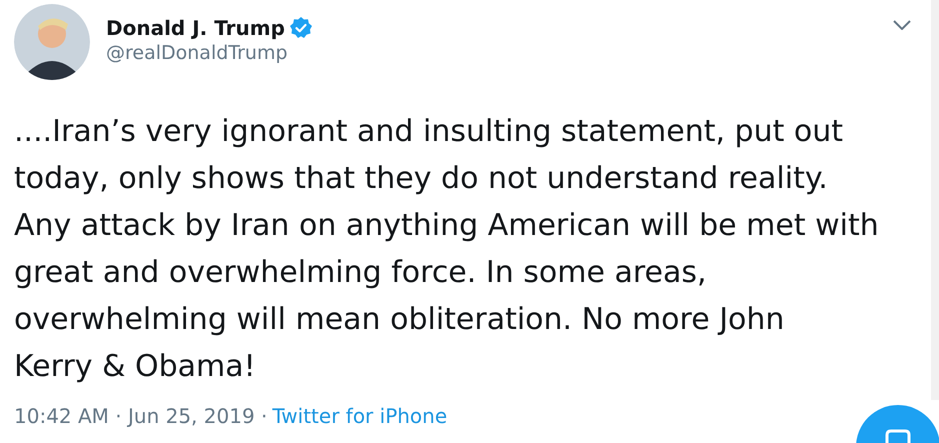 This screenshot has width=939, height=443. What do you see at coordinates (141, 416) in the screenshot?
I see `tweet-timestamp: 10:42 AM · Jun 25, 2019 ·` at bounding box center [141, 416].